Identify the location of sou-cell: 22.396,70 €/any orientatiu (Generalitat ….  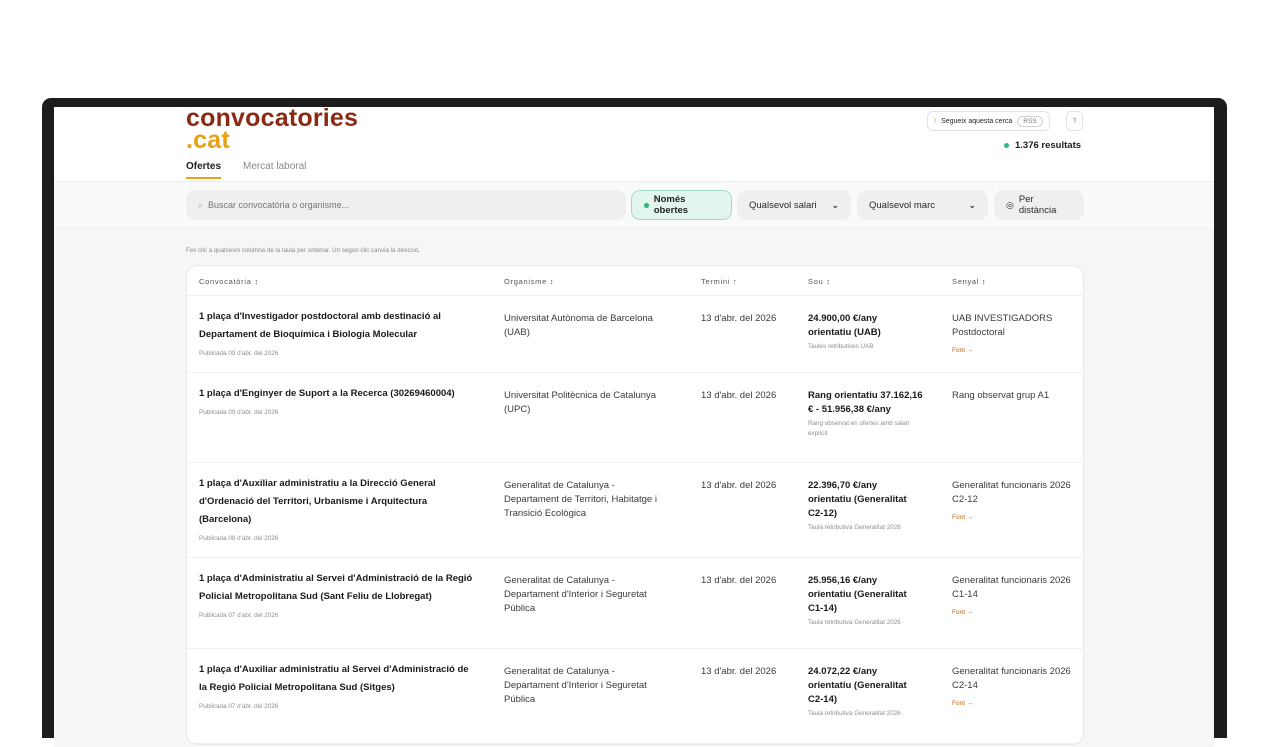
(865, 506).